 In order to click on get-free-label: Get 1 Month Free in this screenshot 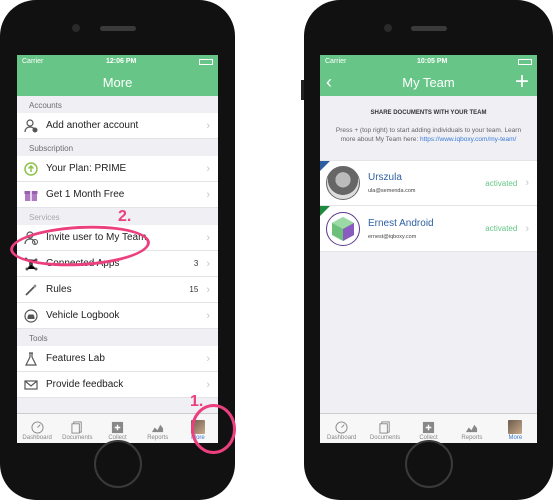, I will do `click(85, 194)`.